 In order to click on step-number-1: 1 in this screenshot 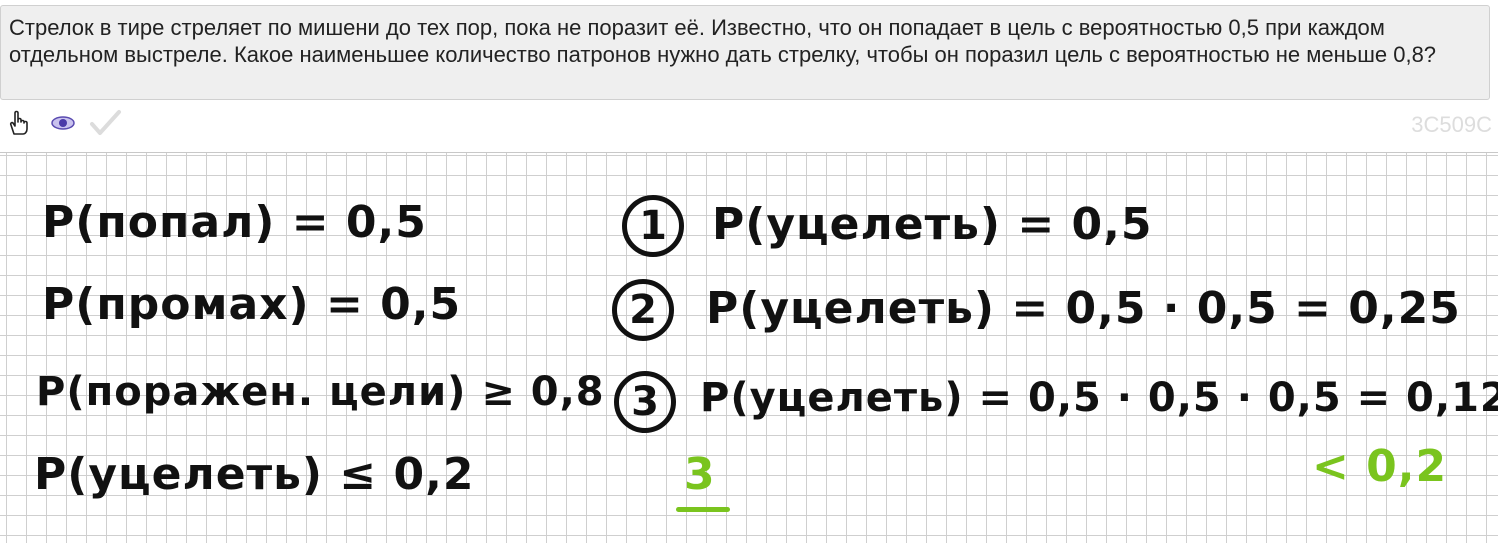, I will do `click(653, 226)`.